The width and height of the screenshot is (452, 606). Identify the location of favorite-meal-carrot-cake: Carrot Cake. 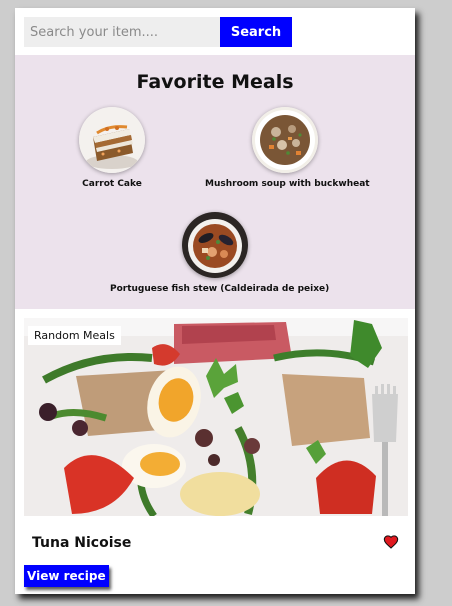
(112, 148).